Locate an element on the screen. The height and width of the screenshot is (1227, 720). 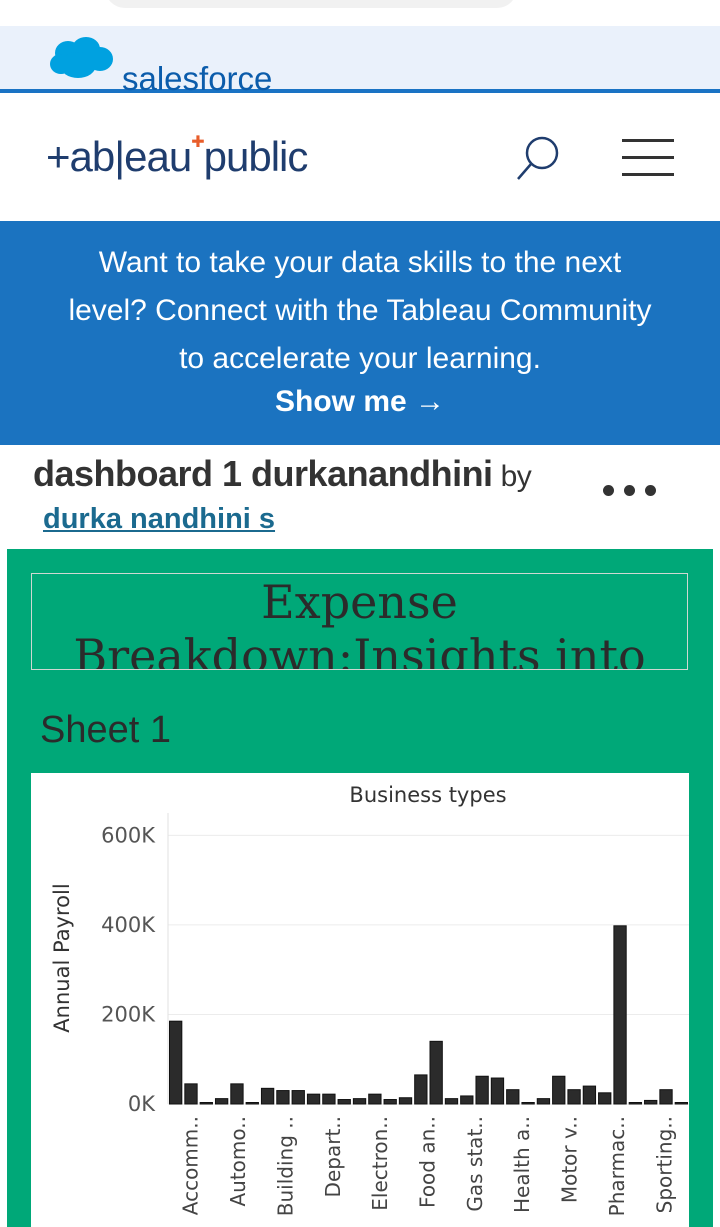
x-tick-label: Food an.. is located at coordinates (428, 1162).